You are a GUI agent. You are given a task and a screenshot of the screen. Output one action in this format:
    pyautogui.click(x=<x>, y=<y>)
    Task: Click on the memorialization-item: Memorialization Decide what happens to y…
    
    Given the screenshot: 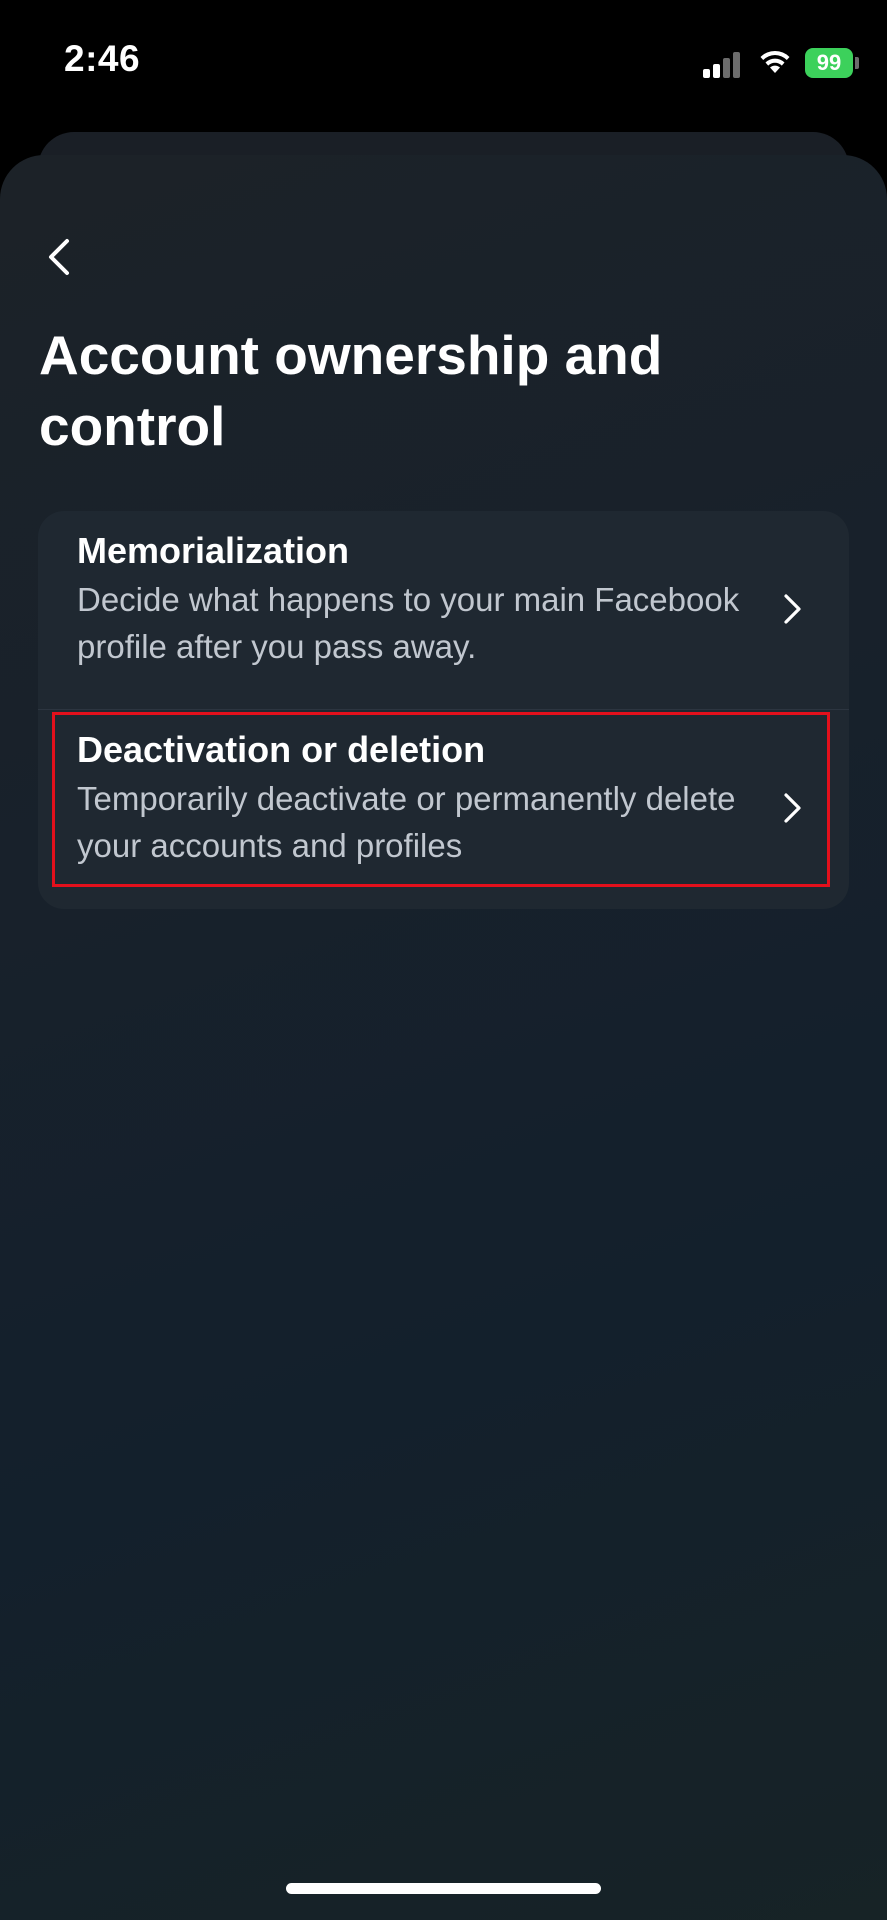 What is the action you would take?
    pyautogui.click(x=443, y=610)
    